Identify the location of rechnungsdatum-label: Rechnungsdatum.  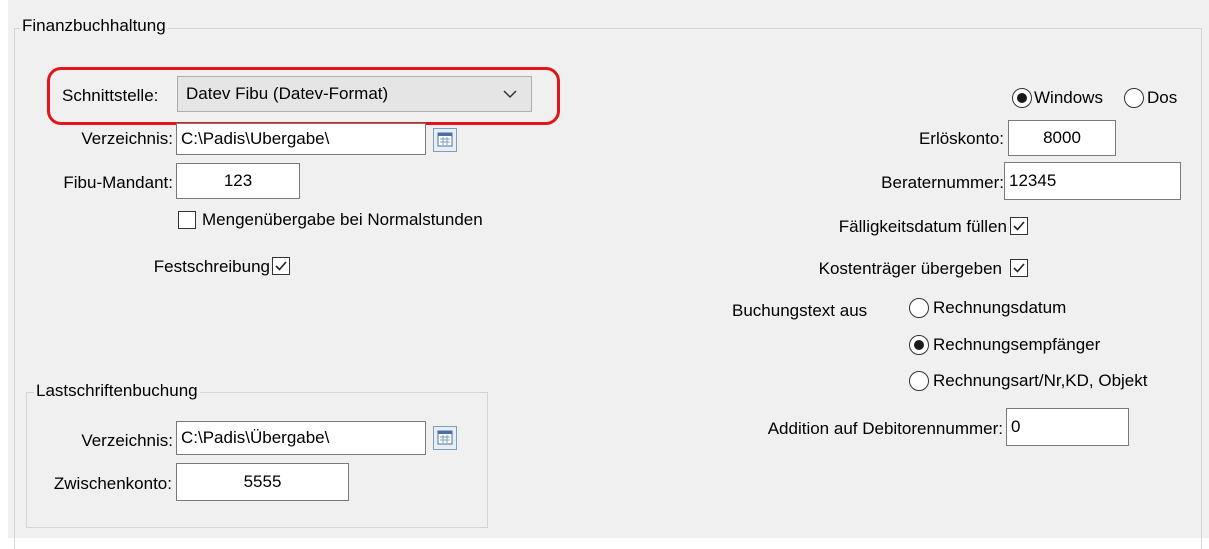
(1000, 307).